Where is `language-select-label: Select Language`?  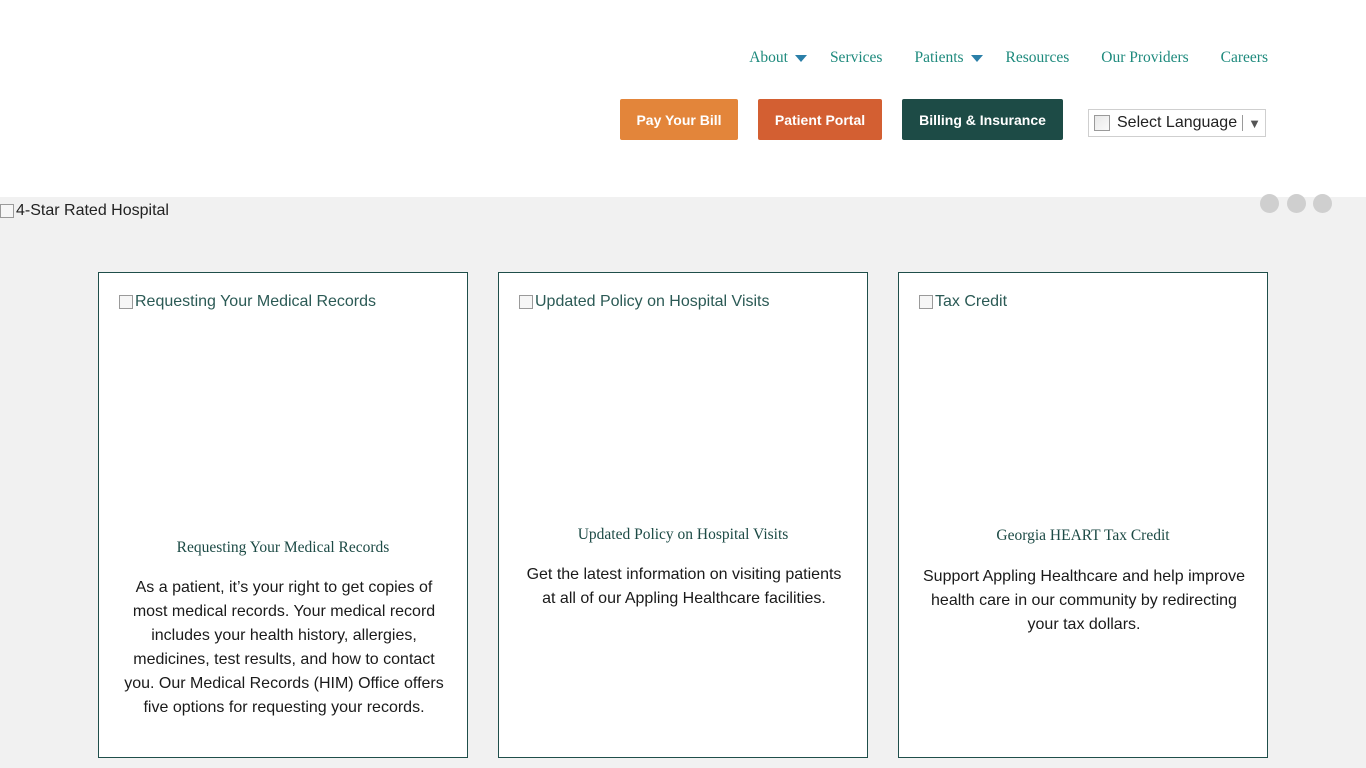 language-select-label: Select Language is located at coordinates (1177, 122).